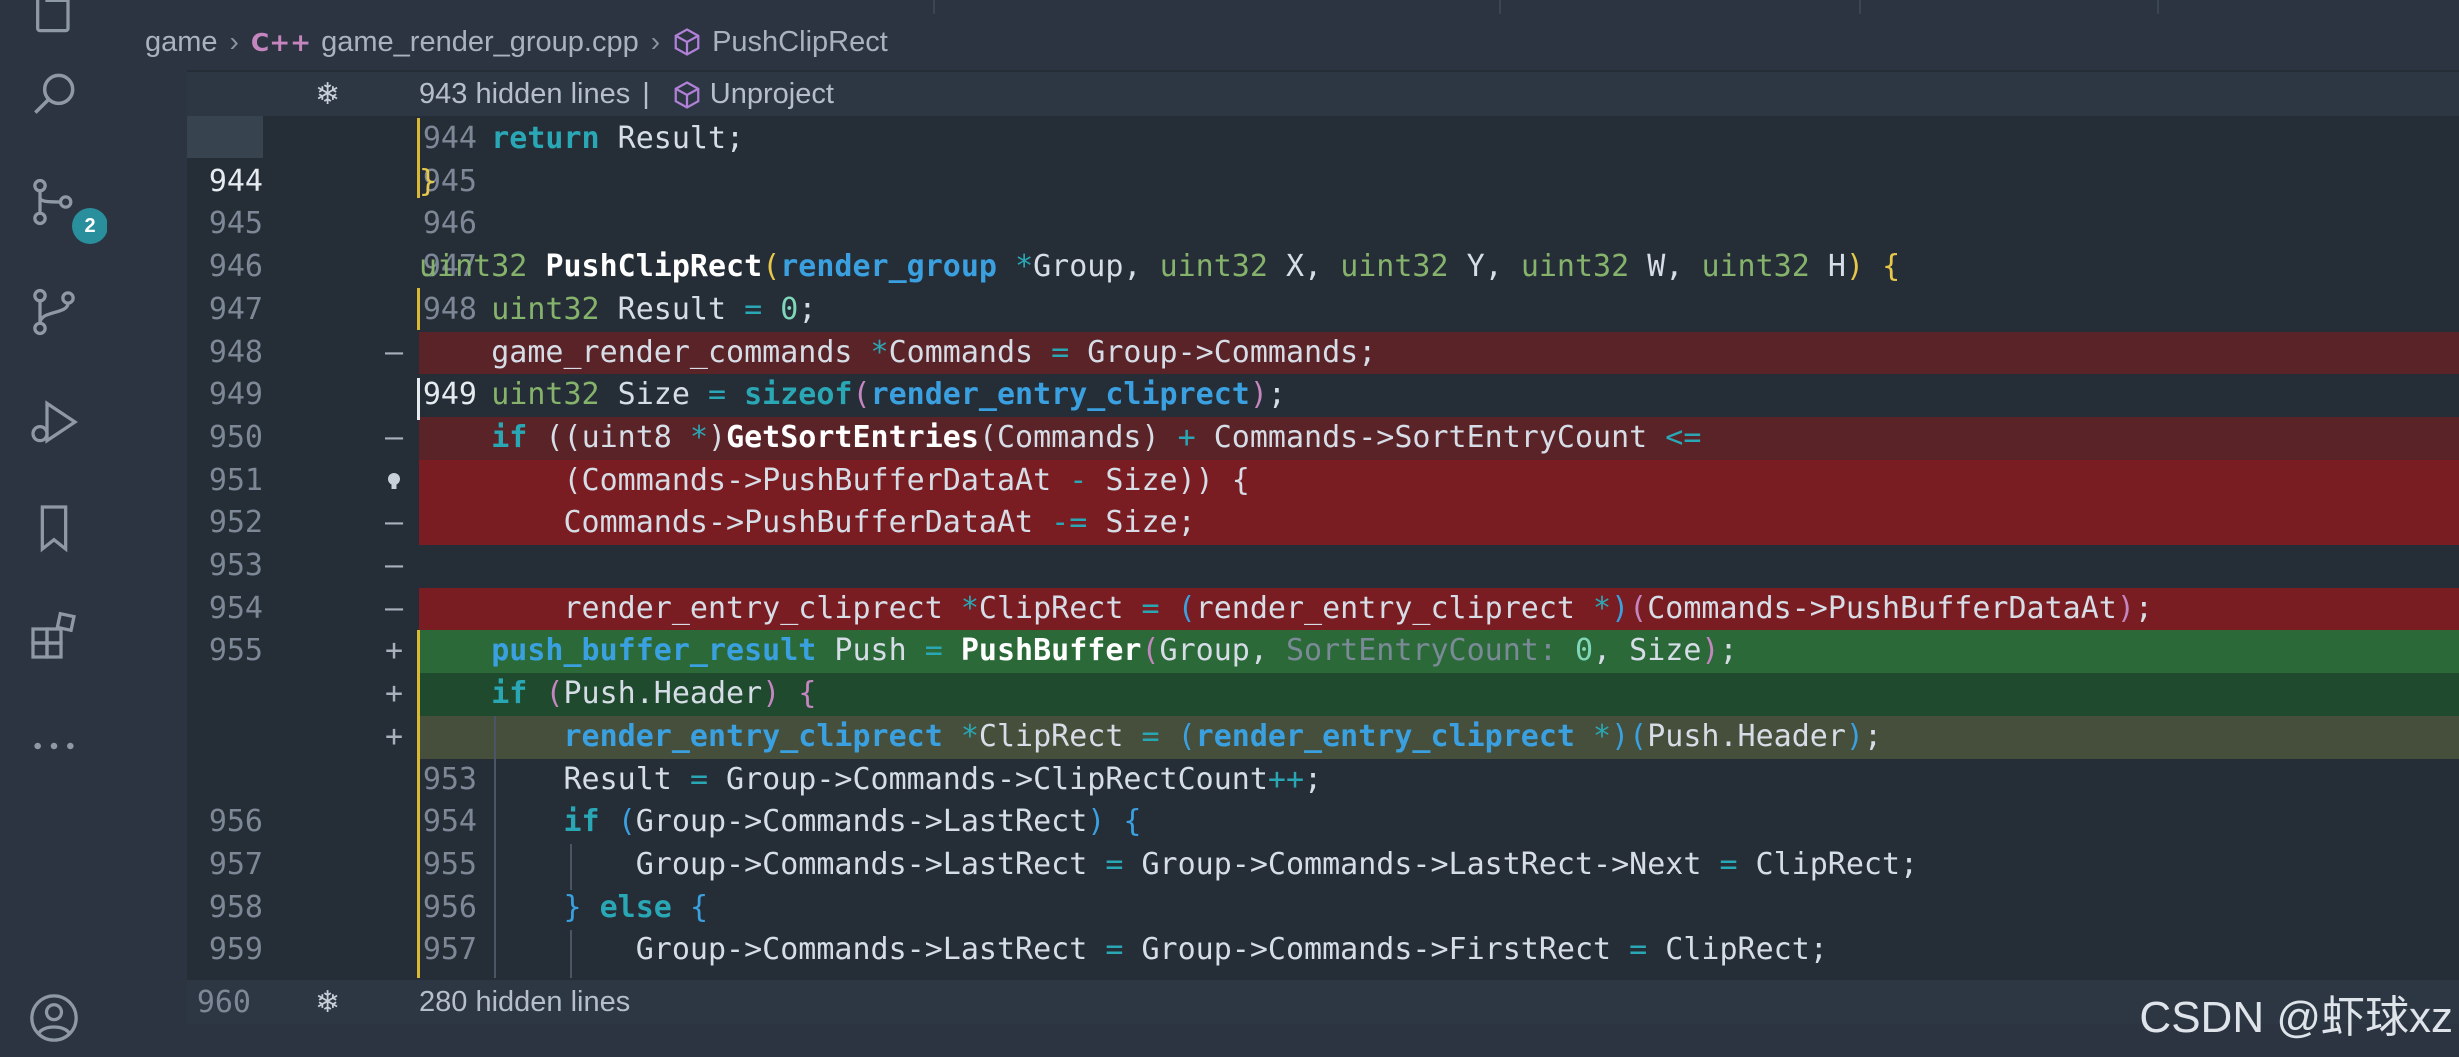 This screenshot has width=2459, height=1057. Describe the element at coordinates (1638, 950) in the screenshot. I see `code-token: =` at that location.